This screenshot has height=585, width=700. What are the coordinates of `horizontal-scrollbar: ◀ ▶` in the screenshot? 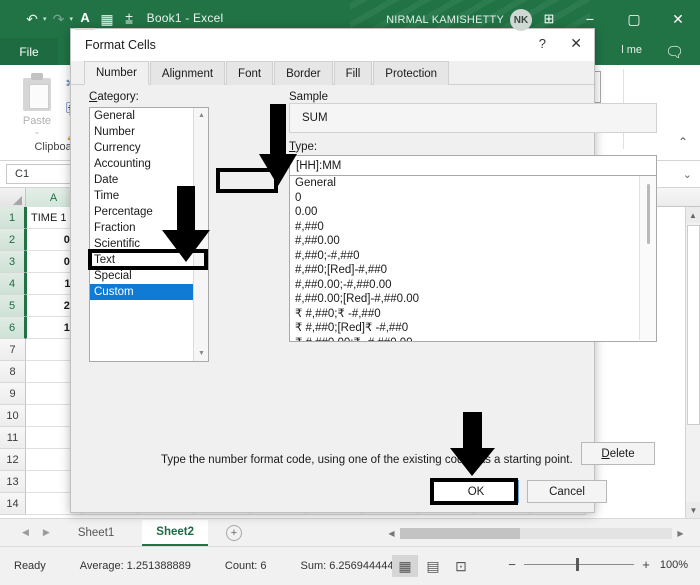 It's located at (536, 533).